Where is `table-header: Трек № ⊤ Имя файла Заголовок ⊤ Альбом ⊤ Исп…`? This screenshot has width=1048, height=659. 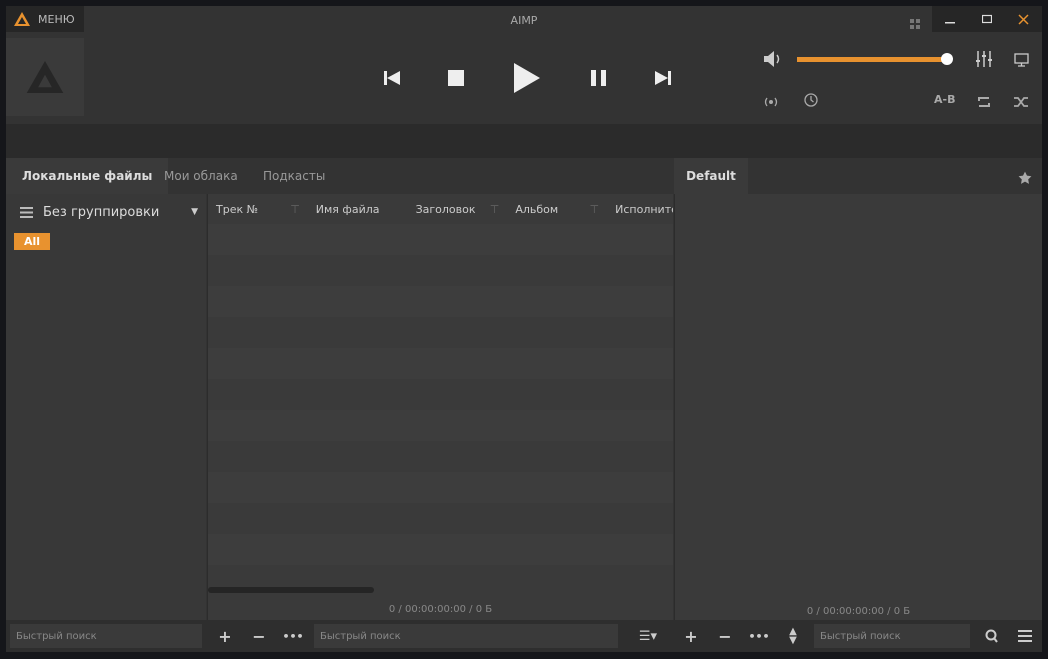 table-header: Трек № ⊤ Имя файла Заголовок ⊤ Альбом ⊤ Исп… is located at coordinates (440, 209).